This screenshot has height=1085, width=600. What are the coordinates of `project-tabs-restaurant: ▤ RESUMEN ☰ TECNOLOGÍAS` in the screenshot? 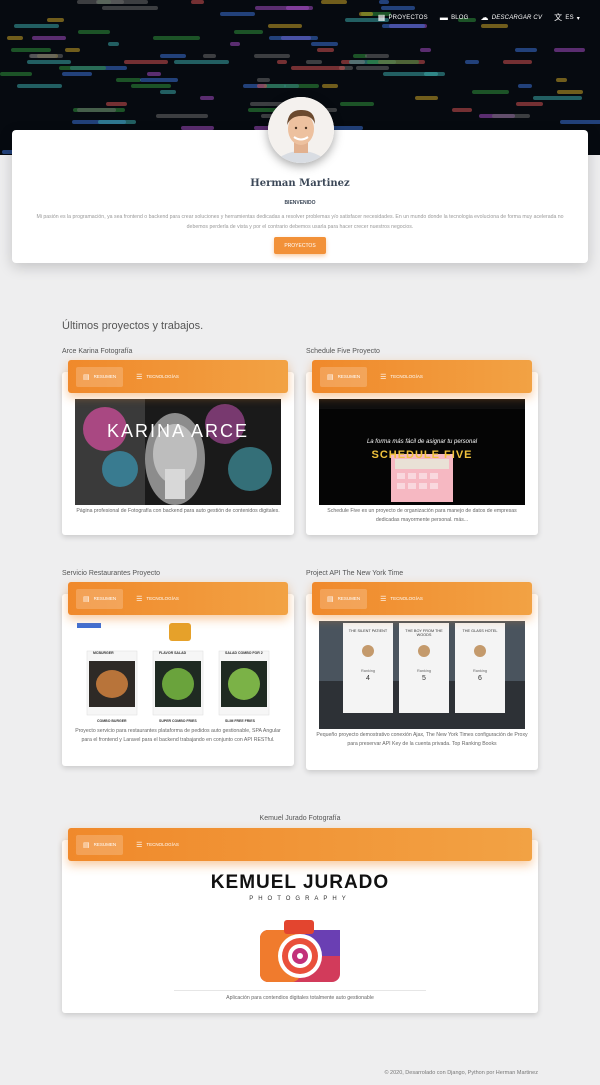 It's located at (178, 598).